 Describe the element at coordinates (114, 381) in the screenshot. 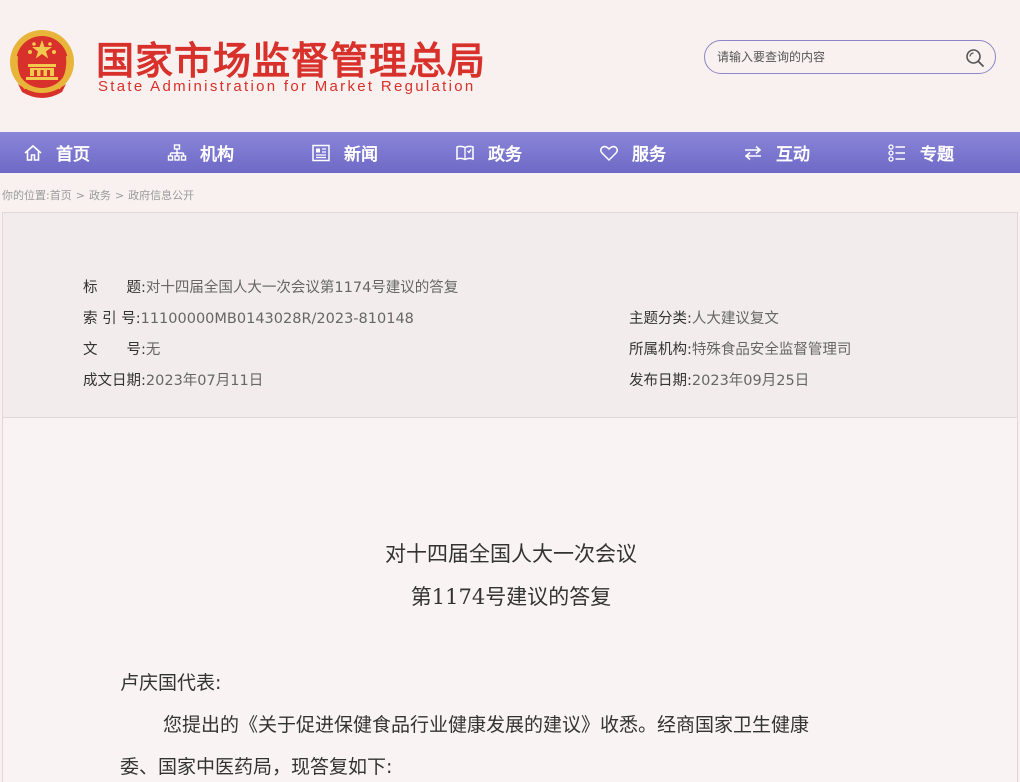

I see `meta-created-label: 成文日期:` at that location.